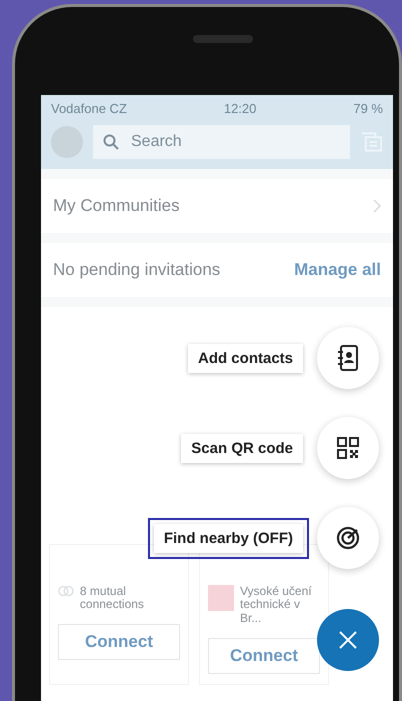 The width and height of the screenshot is (402, 701). What do you see at coordinates (368, 108) in the screenshot?
I see `battery-percent: 79 %` at bounding box center [368, 108].